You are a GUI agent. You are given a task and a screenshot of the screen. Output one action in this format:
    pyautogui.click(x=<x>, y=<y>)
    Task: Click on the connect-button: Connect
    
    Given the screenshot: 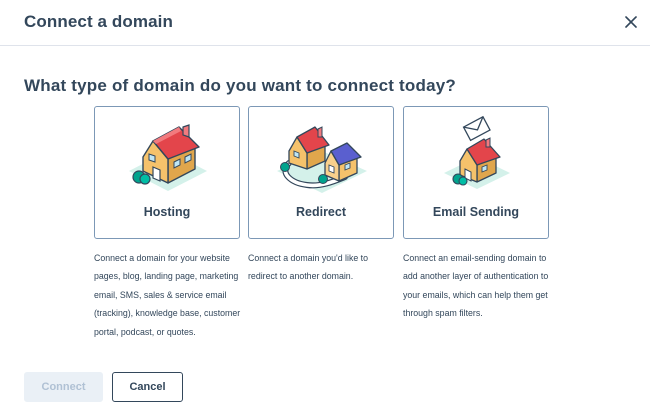 What is the action you would take?
    pyautogui.click(x=63, y=387)
    